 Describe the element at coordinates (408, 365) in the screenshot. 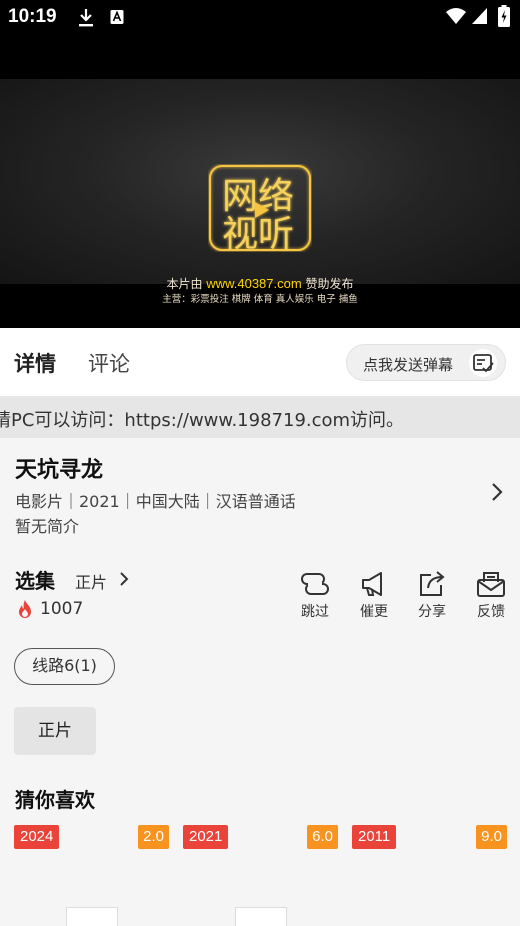

I see `danmaku-label: 点我发送弹幕` at that location.